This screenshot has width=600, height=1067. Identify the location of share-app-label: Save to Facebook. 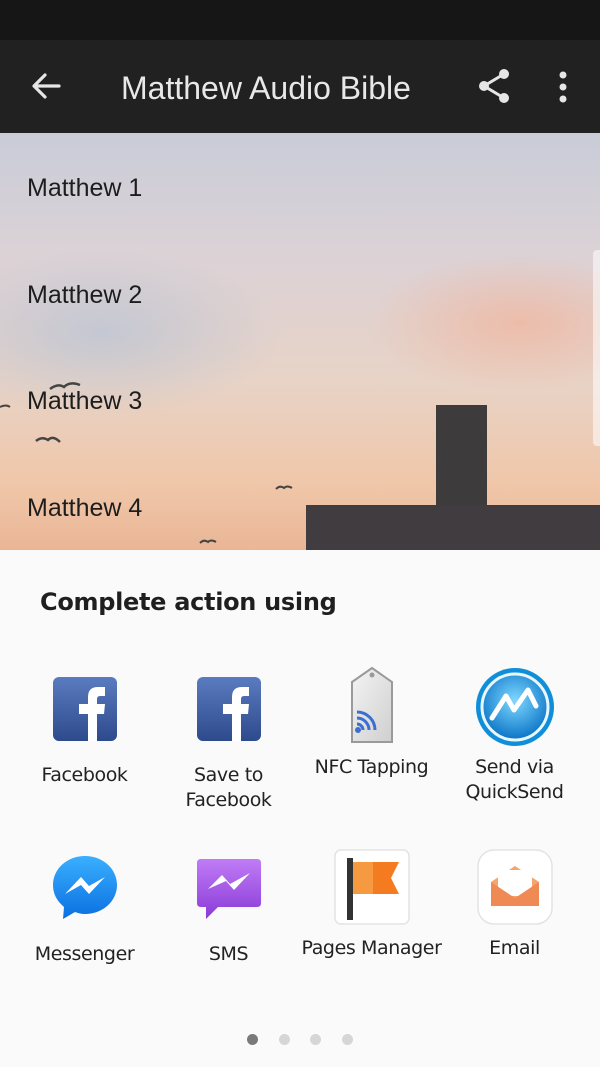
(228, 787).